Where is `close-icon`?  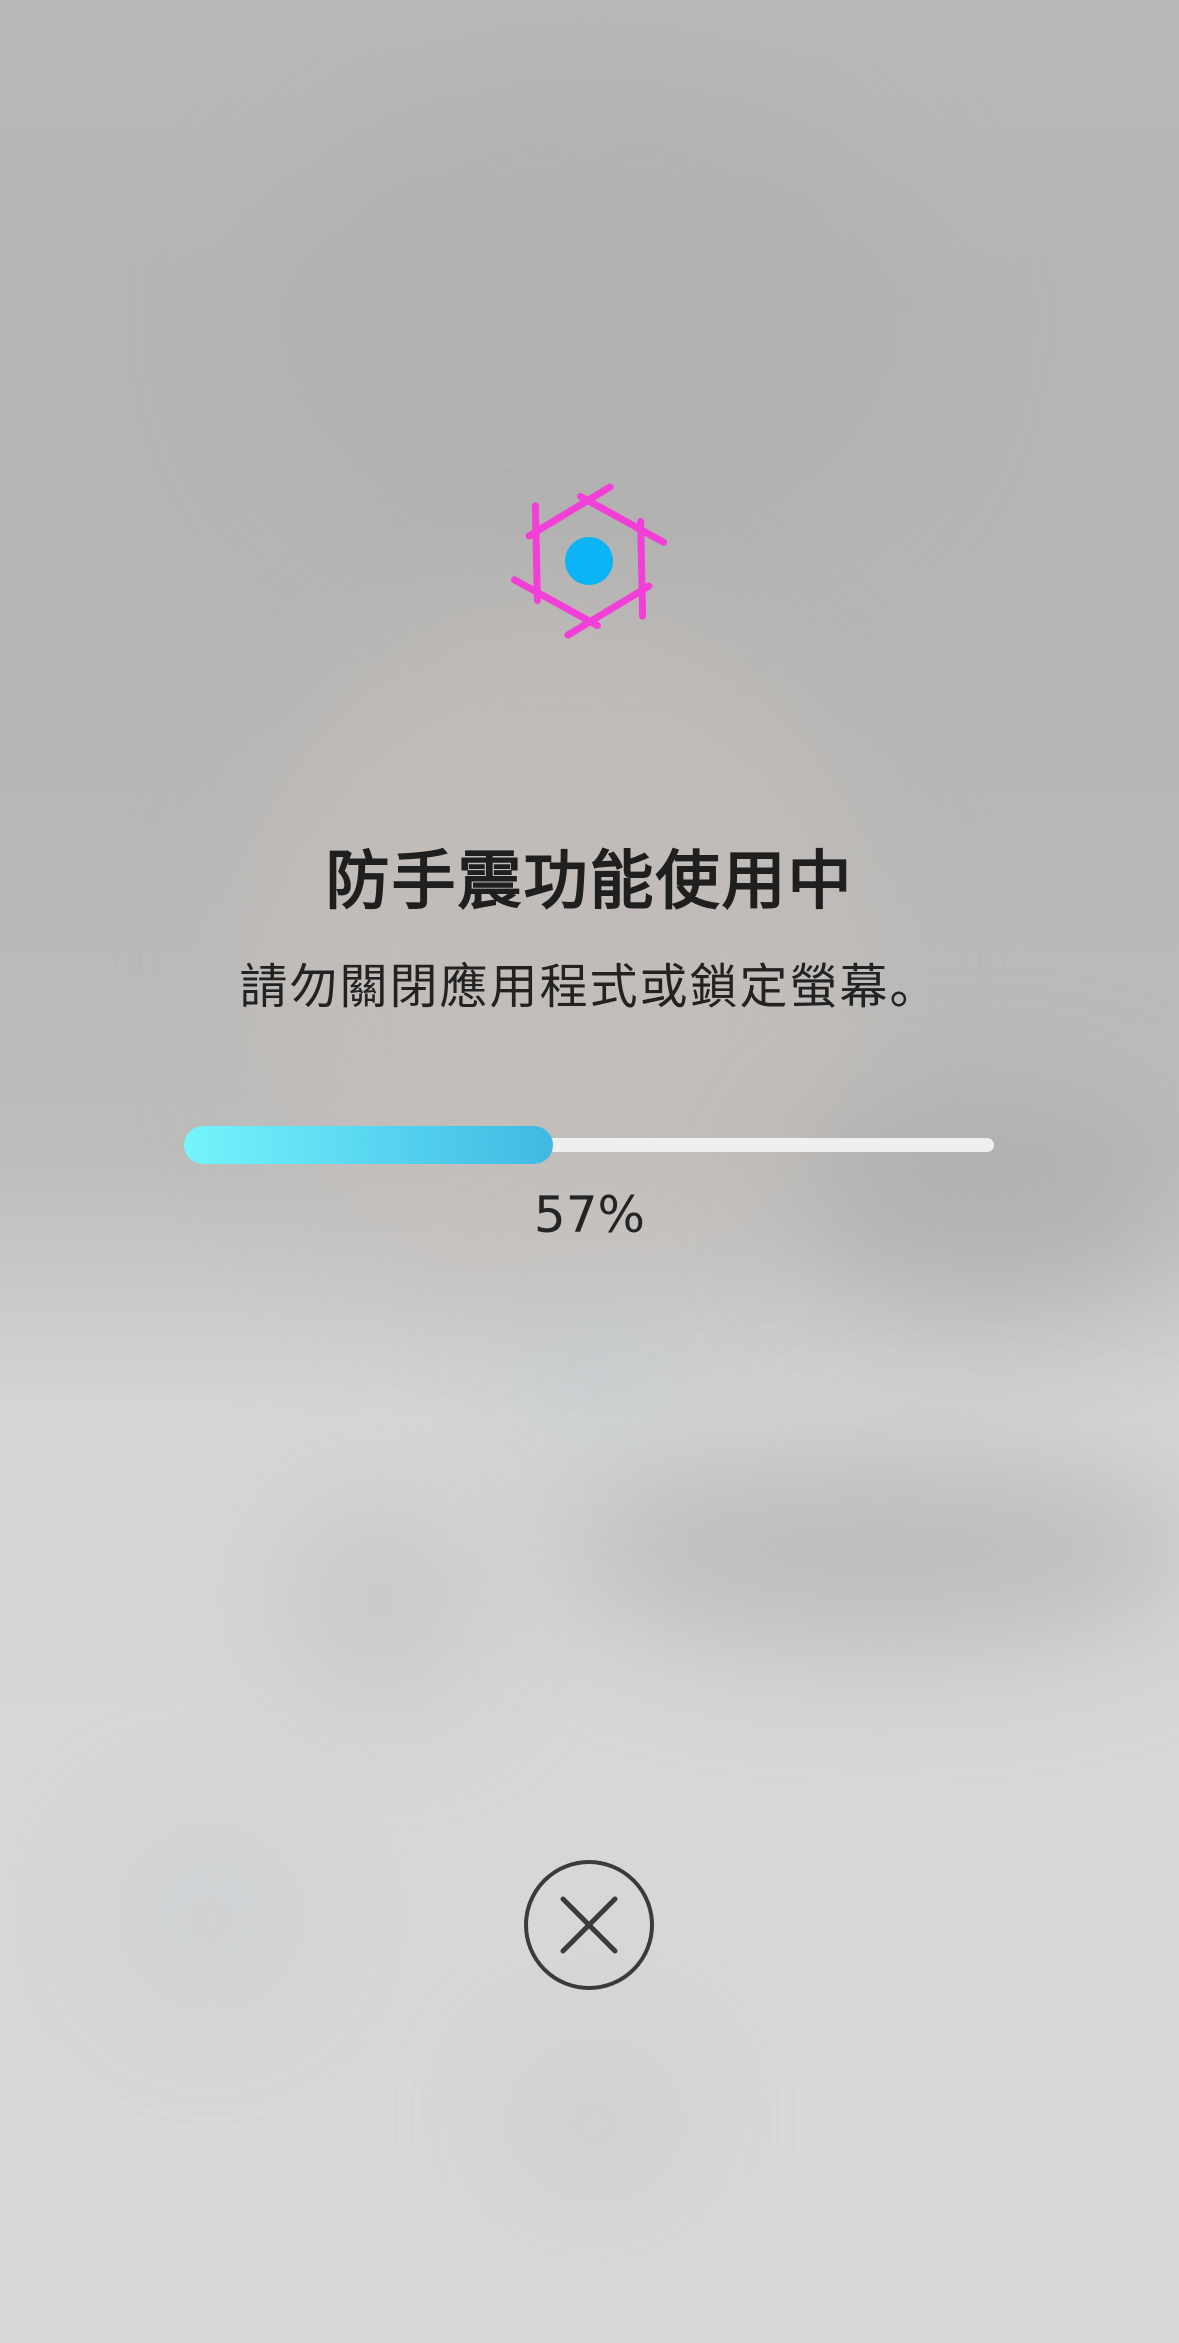 close-icon is located at coordinates (589, 1925).